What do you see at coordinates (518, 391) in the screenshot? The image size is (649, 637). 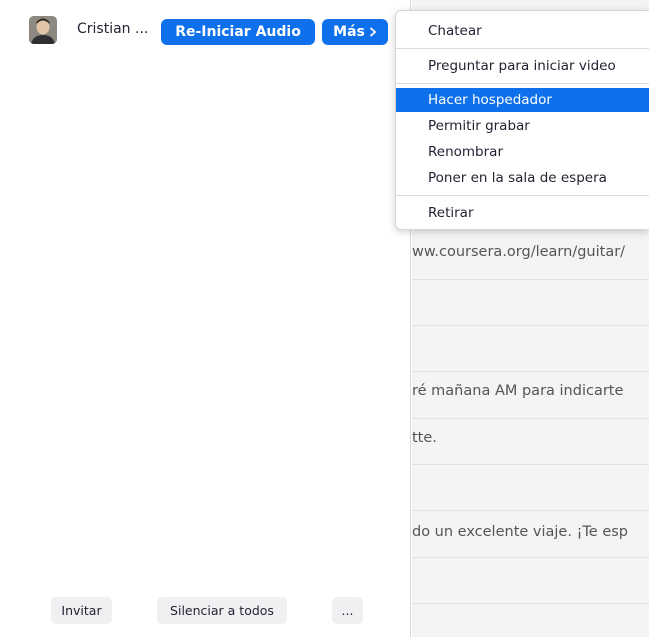 I see `chat-message: ré mañana AM para indicarte` at bounding box center [518, 391].